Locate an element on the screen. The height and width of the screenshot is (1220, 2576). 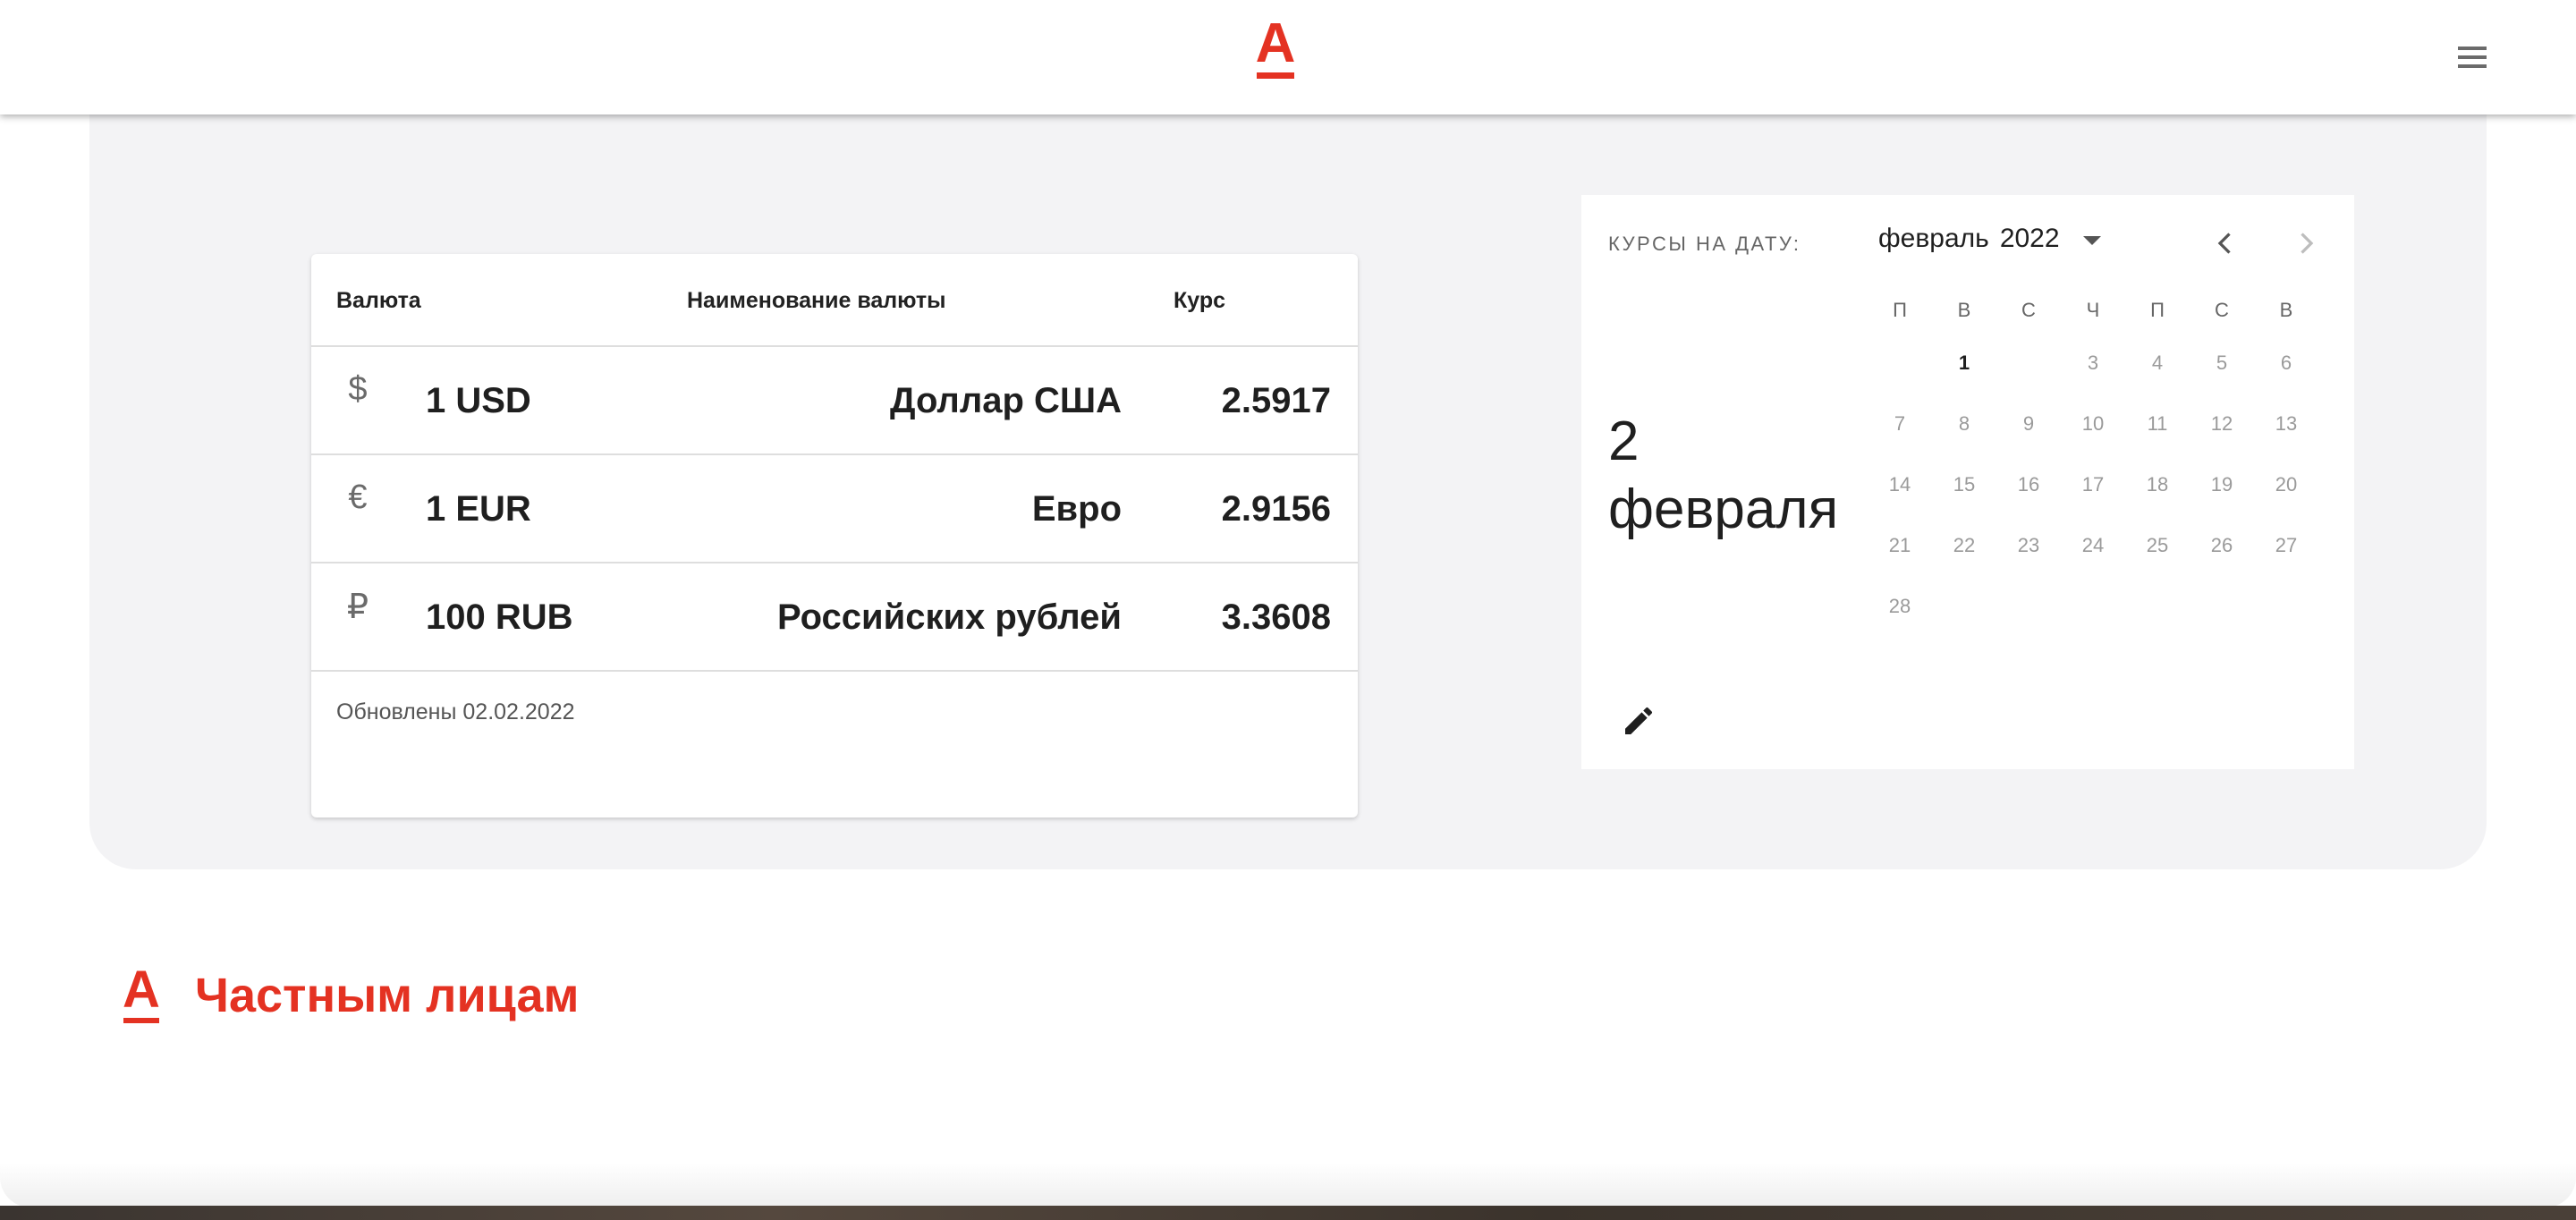
calendar-day: 18 is located at coordinates (2157, 485).